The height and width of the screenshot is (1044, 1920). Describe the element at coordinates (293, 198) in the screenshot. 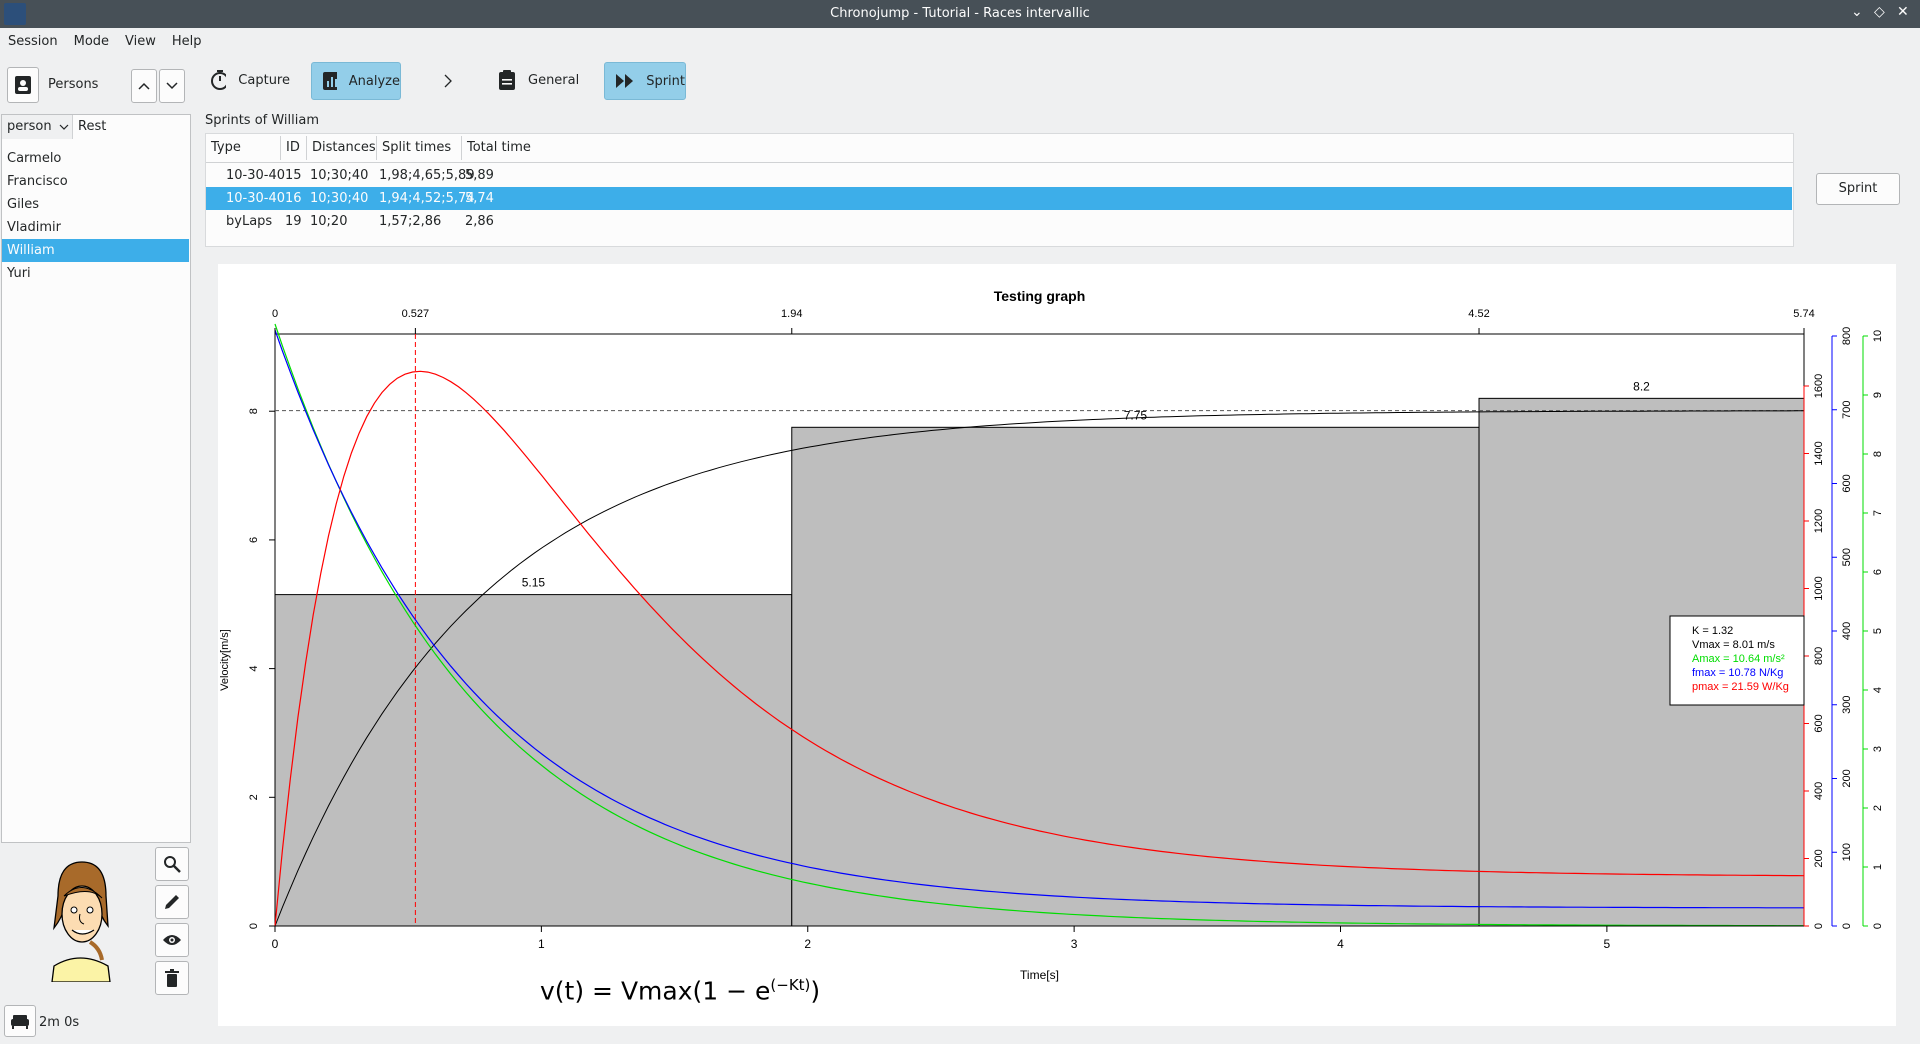

I see `sprint-id: 16` at that location.